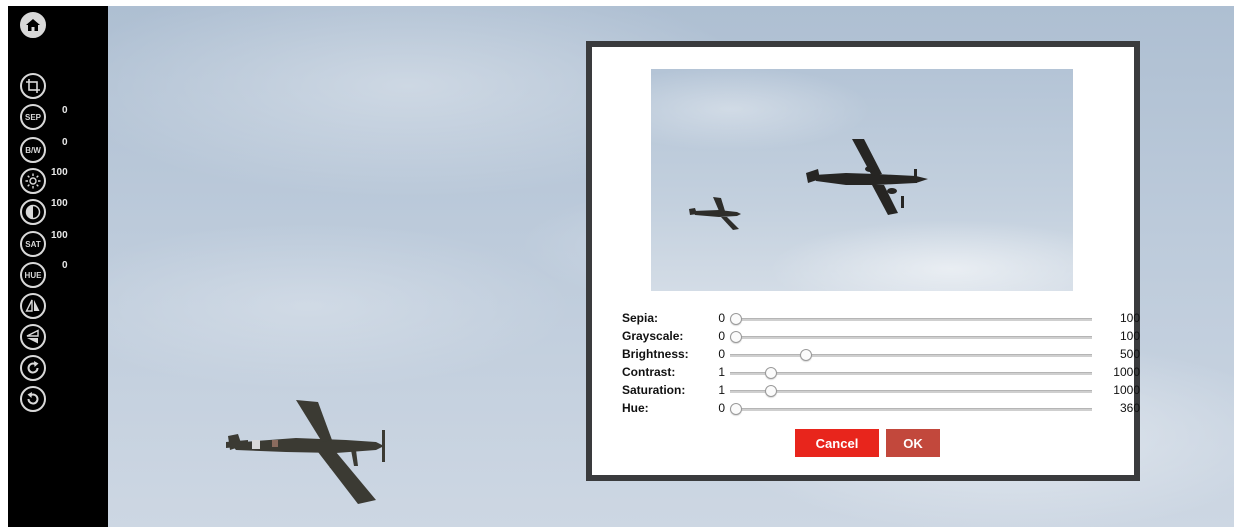 This screenshot has height=529, width=1244. What do you see at coordinates (1239, 266) in the screenshot?
I see `right-edge` at bounding box center [1239, 266].